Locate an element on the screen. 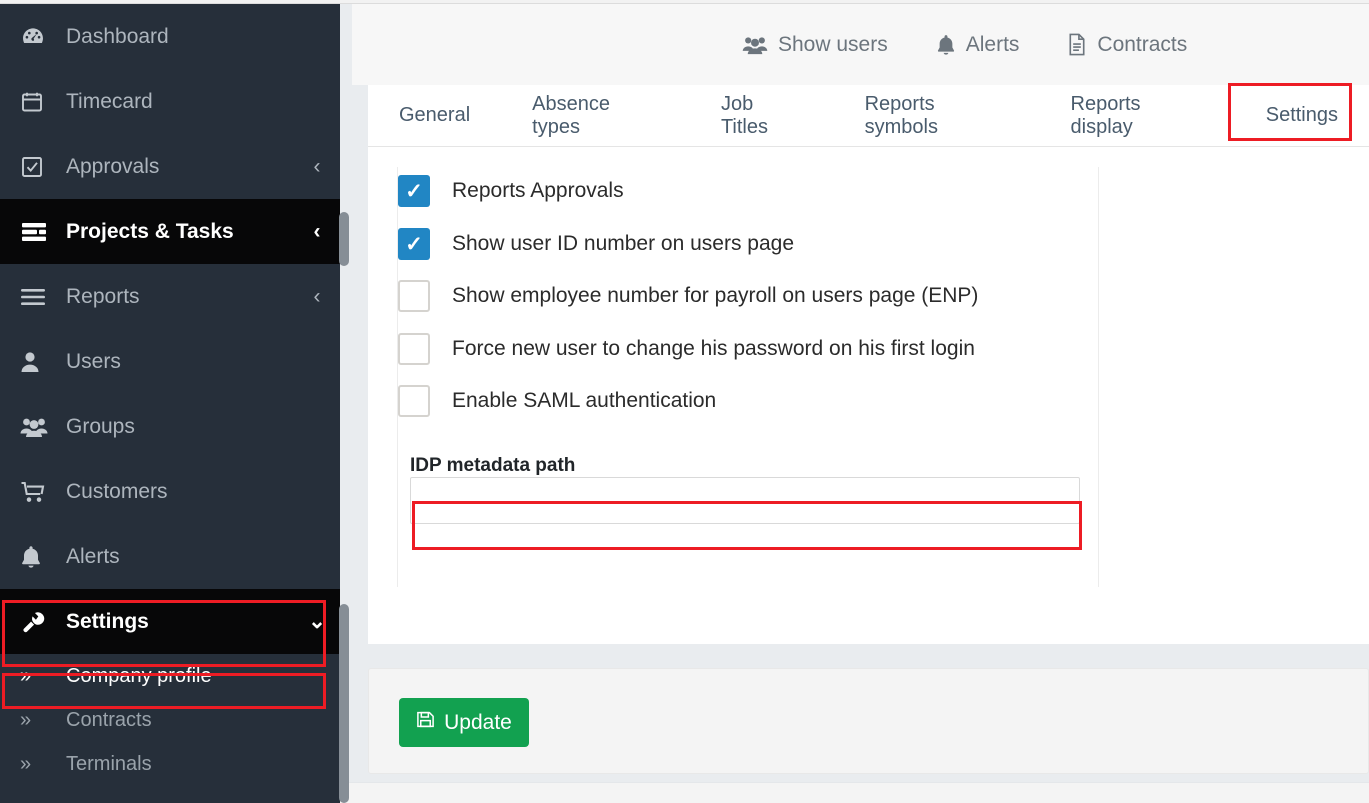  sidebar-item-reports: Reports ‹ is located at coordinates (170, 296).